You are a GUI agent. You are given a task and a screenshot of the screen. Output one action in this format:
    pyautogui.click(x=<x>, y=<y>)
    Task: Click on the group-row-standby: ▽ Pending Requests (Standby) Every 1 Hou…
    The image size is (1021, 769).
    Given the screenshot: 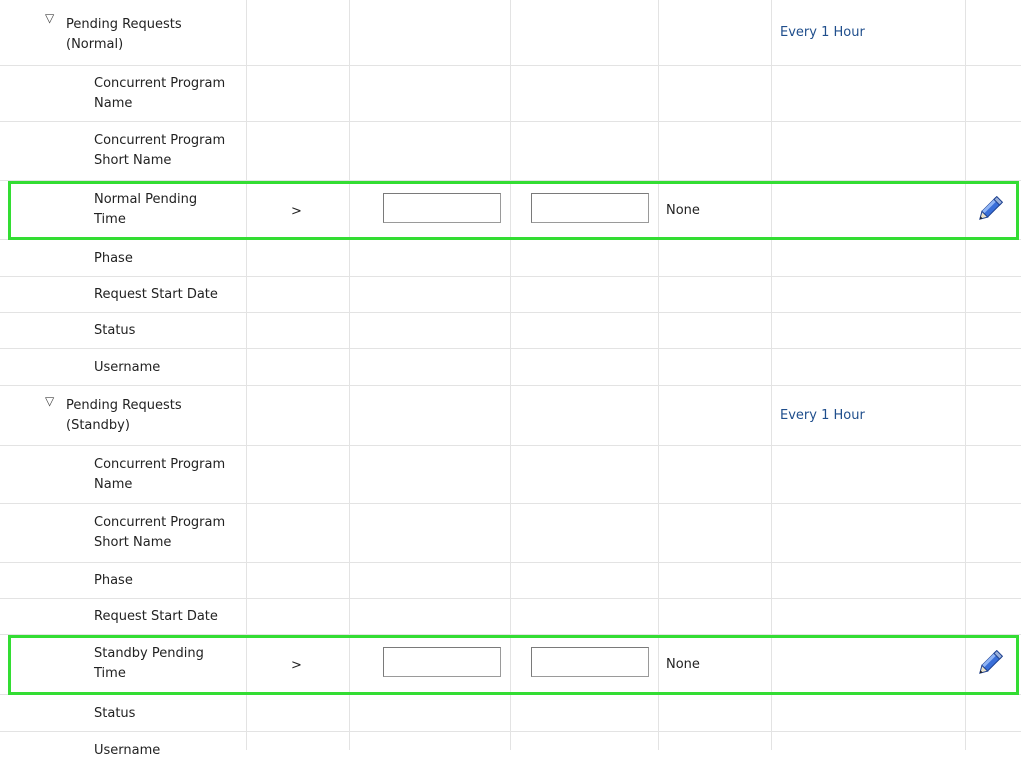 What is the action you would take?
    pyautogui.click(x=510, y=416)
    